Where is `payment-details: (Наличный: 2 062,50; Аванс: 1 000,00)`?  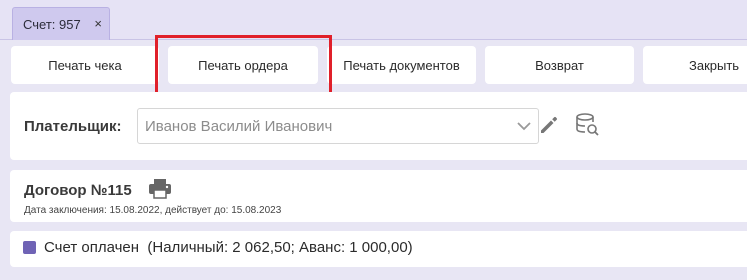
payment-details: (Наличный: 2 062,50; Аванс: 1 000,00) is located at coordinates (280, 247).